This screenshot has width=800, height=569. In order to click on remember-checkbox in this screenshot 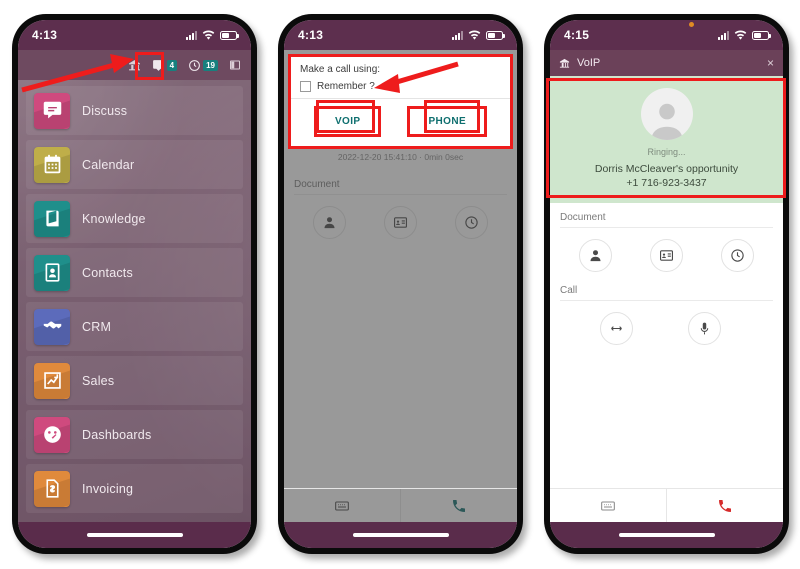, I will do `click(305, 86)`.